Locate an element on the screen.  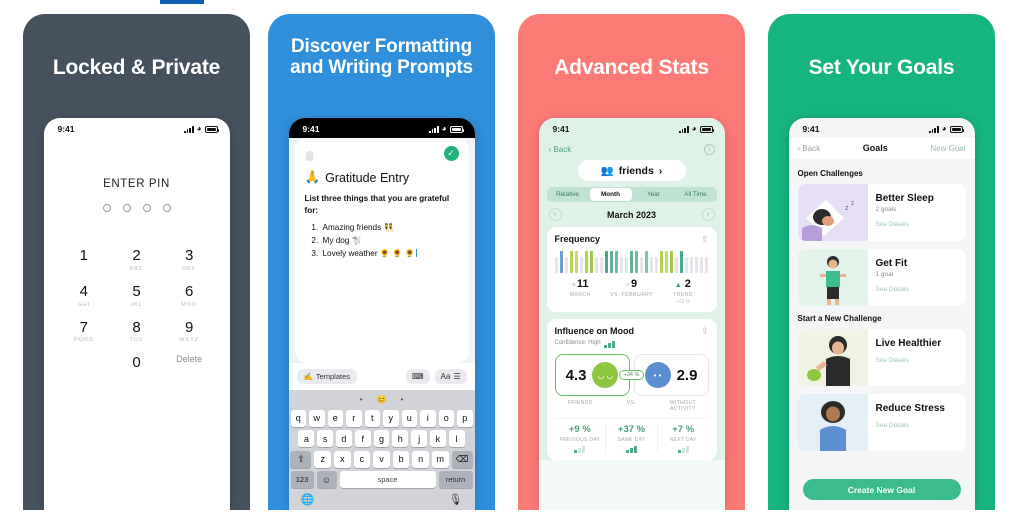
key-b: b is located at coordinates (401, 459).